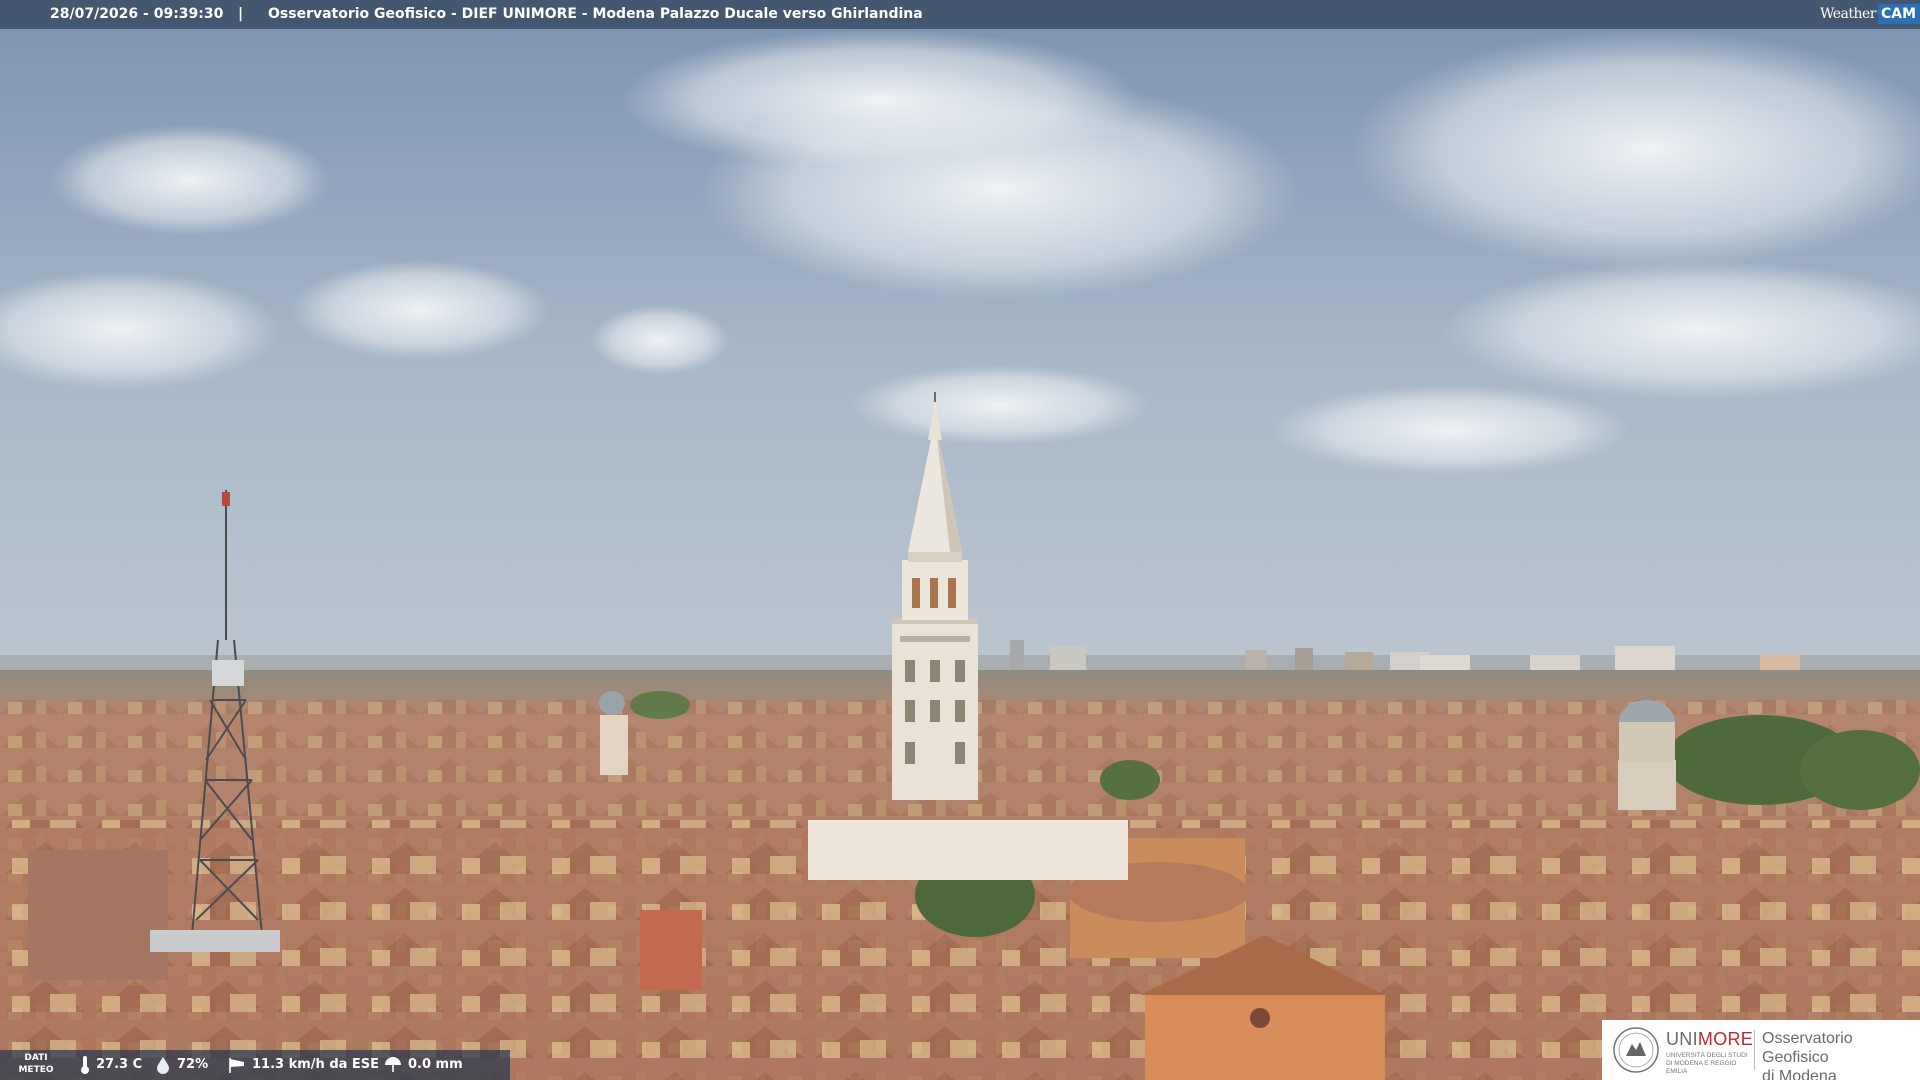  What do you see at coordinates (1799, 1074) in the screenshot?
I see `observatory-name-line2: di Modena` at bounding box center [1799, 1074].